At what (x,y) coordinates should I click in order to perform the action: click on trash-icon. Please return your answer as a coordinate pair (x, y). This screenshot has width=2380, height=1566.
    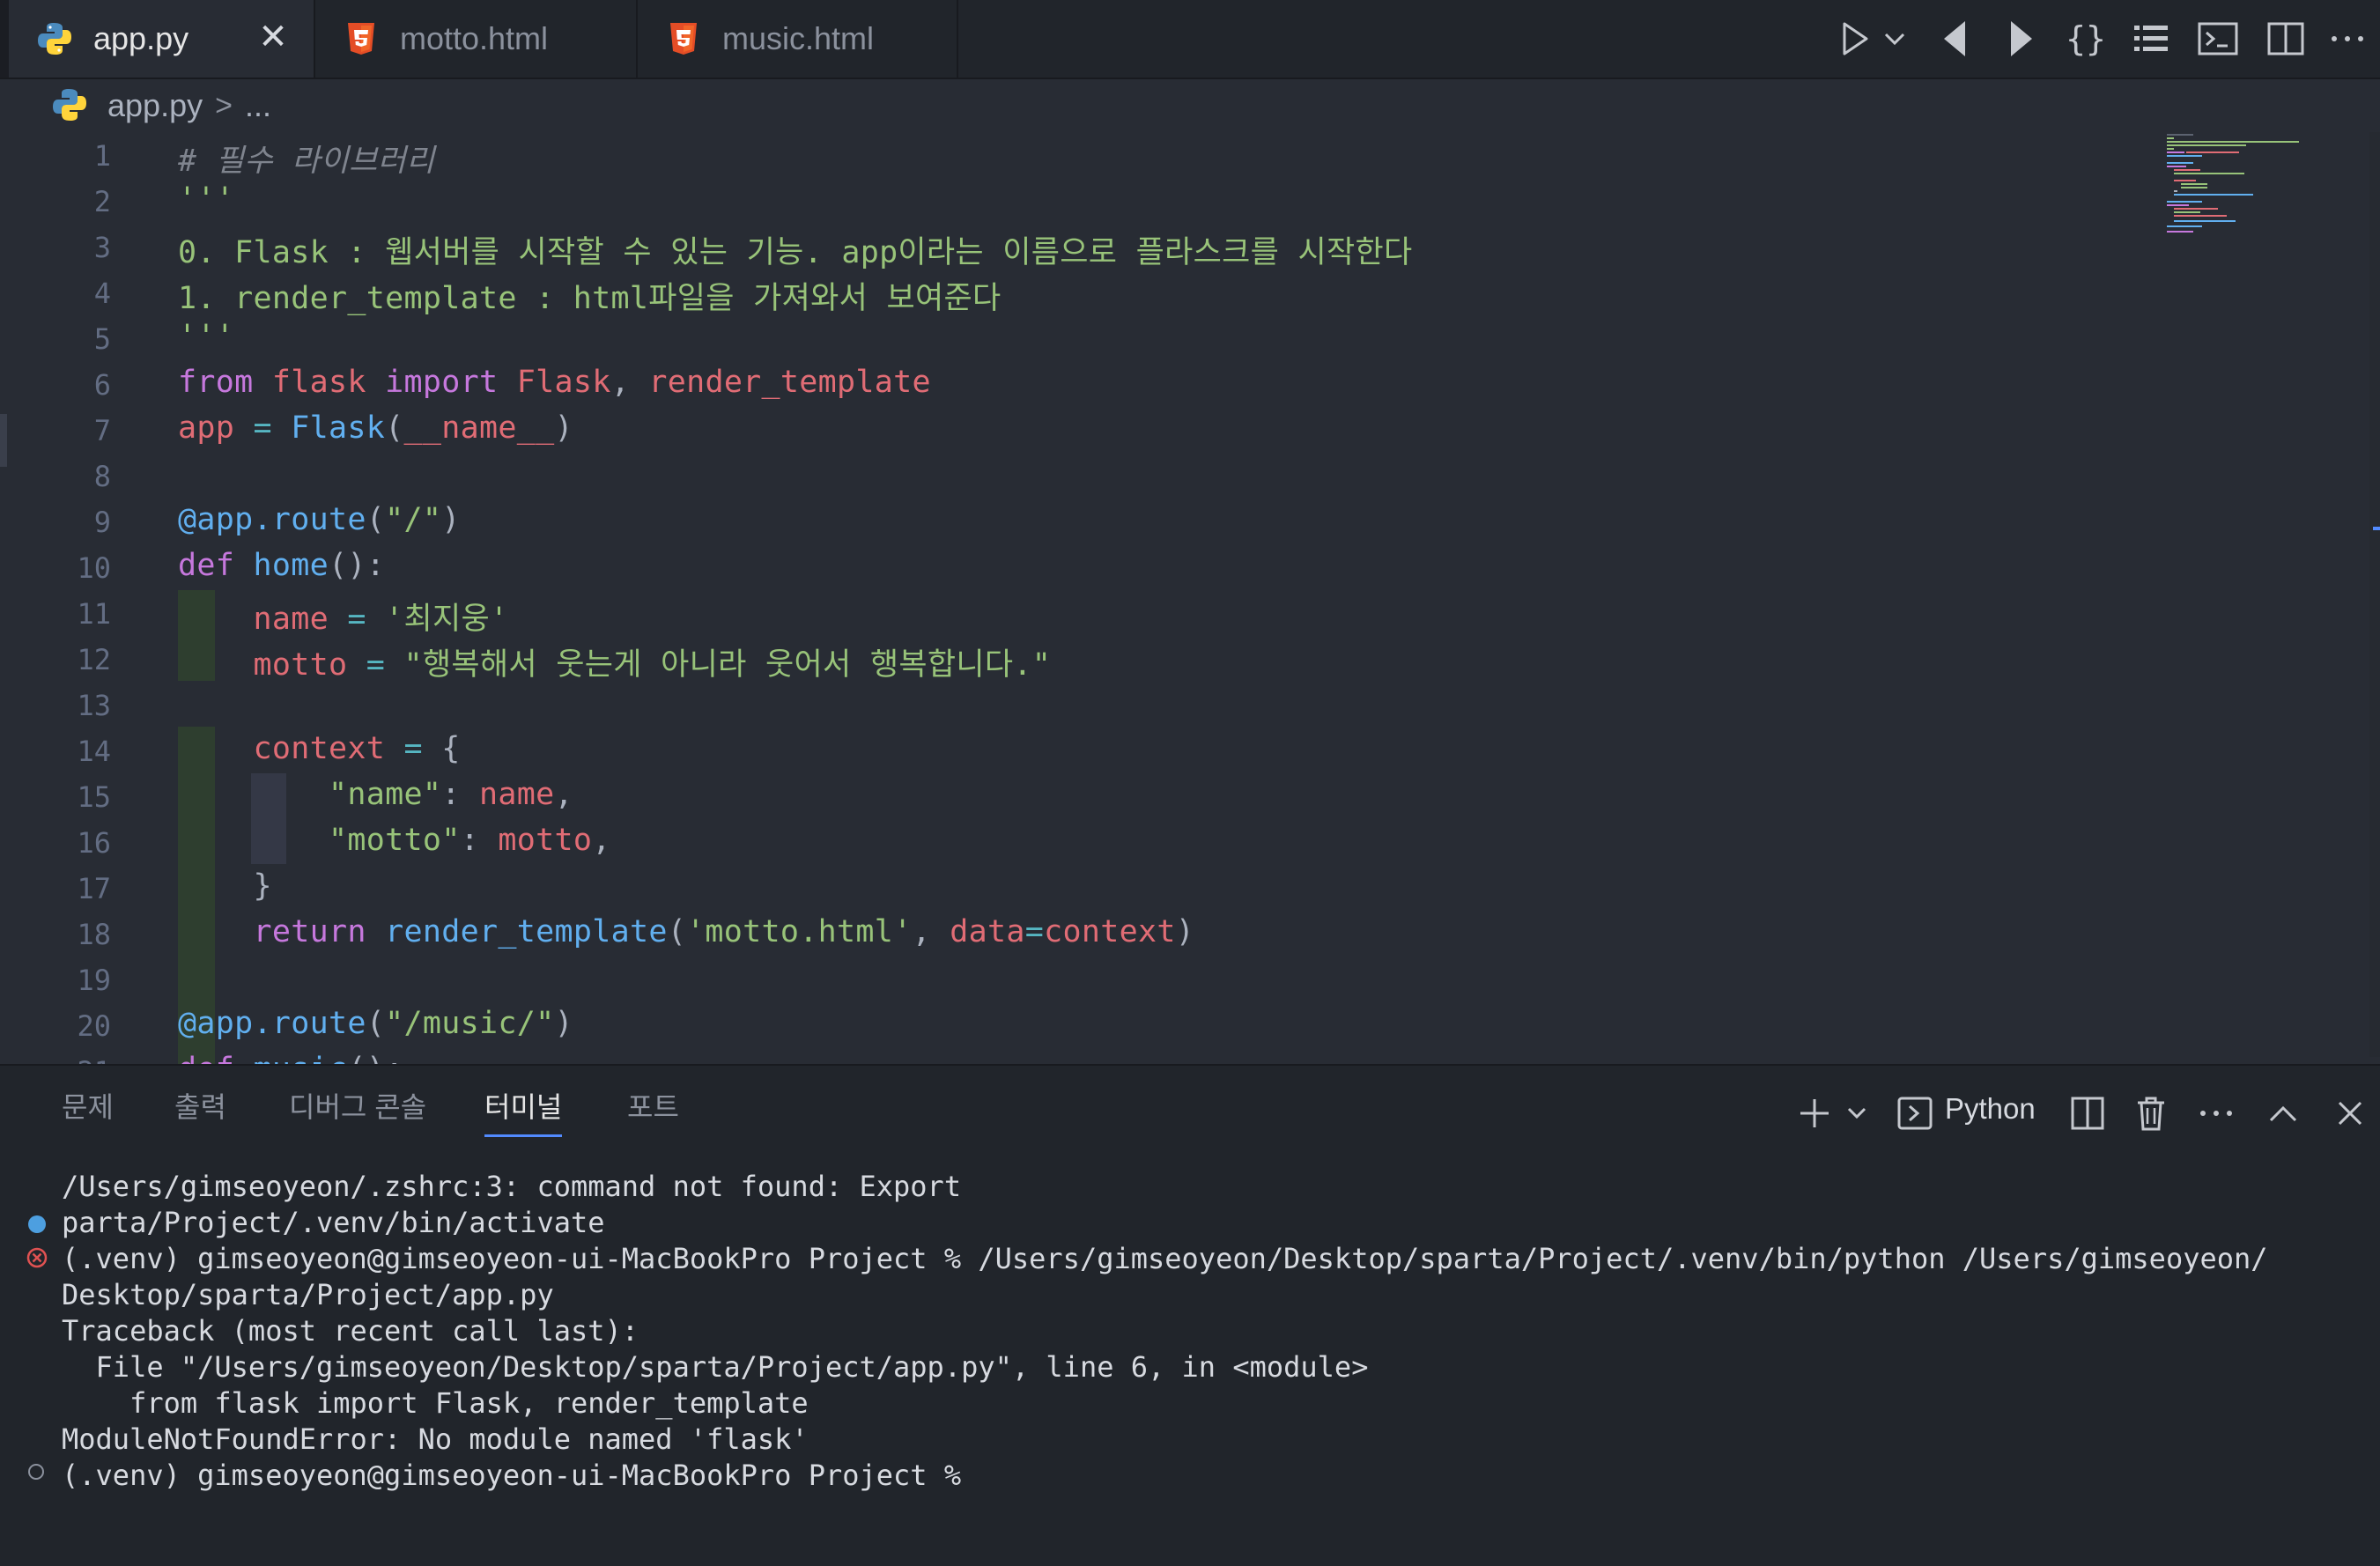
    Looking at the image, I should click on (2151, 1113).